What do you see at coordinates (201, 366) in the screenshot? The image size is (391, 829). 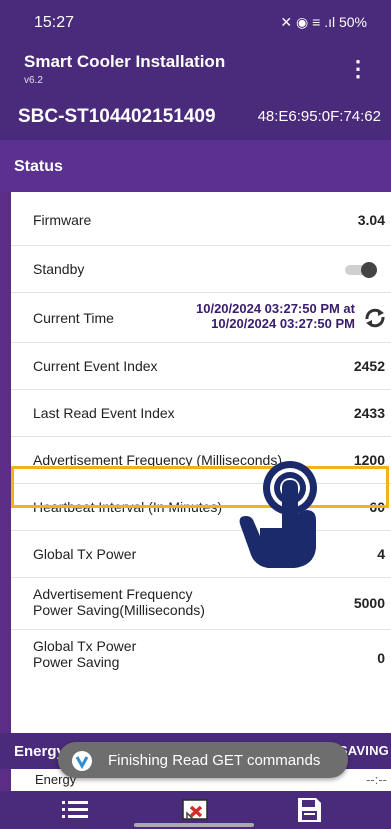 I see `row-current-event-index: Current Event Index 2452` at bounding box center [201, 366].